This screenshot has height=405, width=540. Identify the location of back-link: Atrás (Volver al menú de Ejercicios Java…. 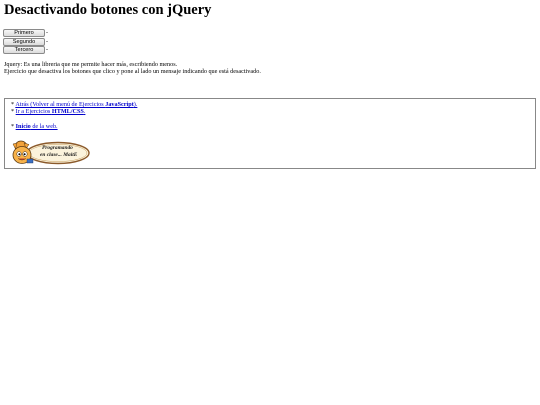
(76, 104).